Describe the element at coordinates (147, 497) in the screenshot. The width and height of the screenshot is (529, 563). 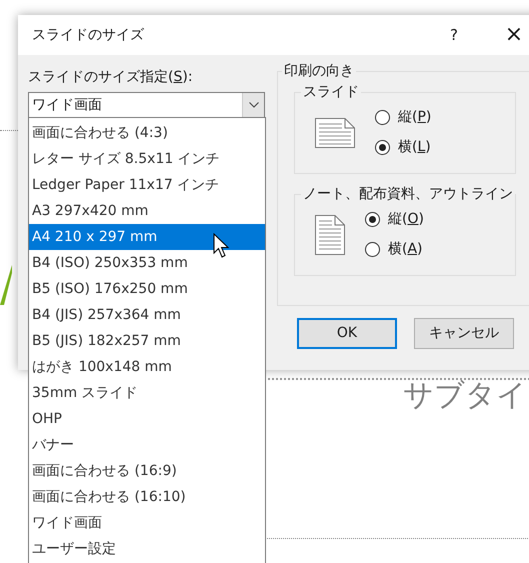
I see `dropdown-item: 画面に合わせる (16:10)` at that location.